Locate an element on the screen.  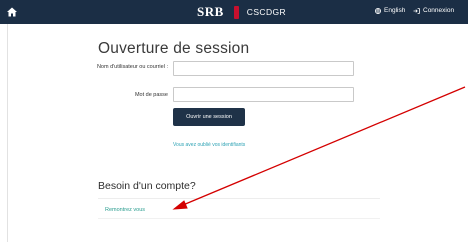
brand-logo: SRB is located at coordinates (210, 11).